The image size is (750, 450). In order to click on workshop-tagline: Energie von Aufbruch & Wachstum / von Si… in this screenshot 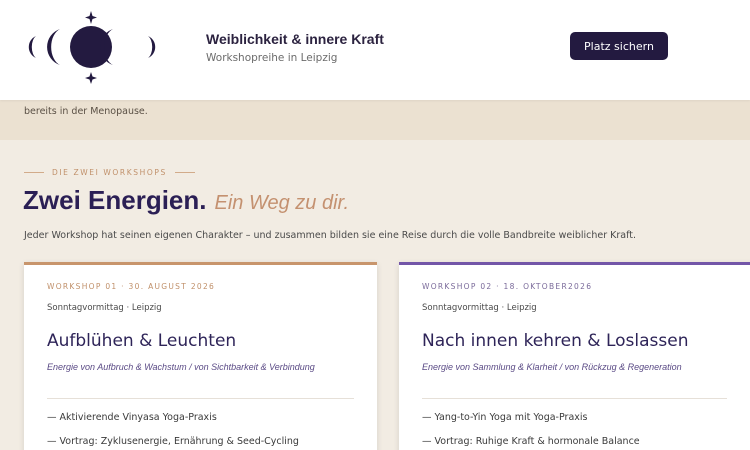, I will do `click(181, 367)`.